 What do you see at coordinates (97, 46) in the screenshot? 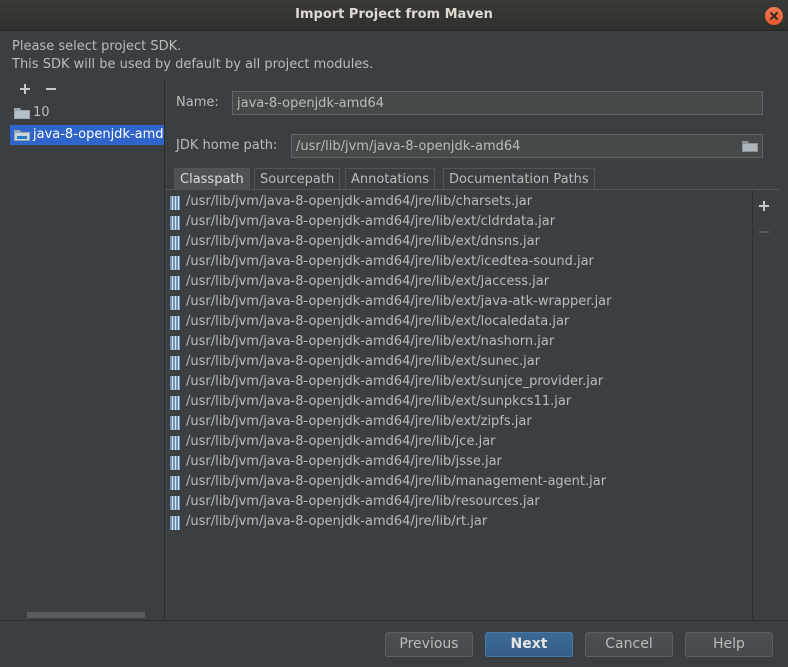
I see `intro-line-1: Please select project SDK.` at bounding box center [97, 46].